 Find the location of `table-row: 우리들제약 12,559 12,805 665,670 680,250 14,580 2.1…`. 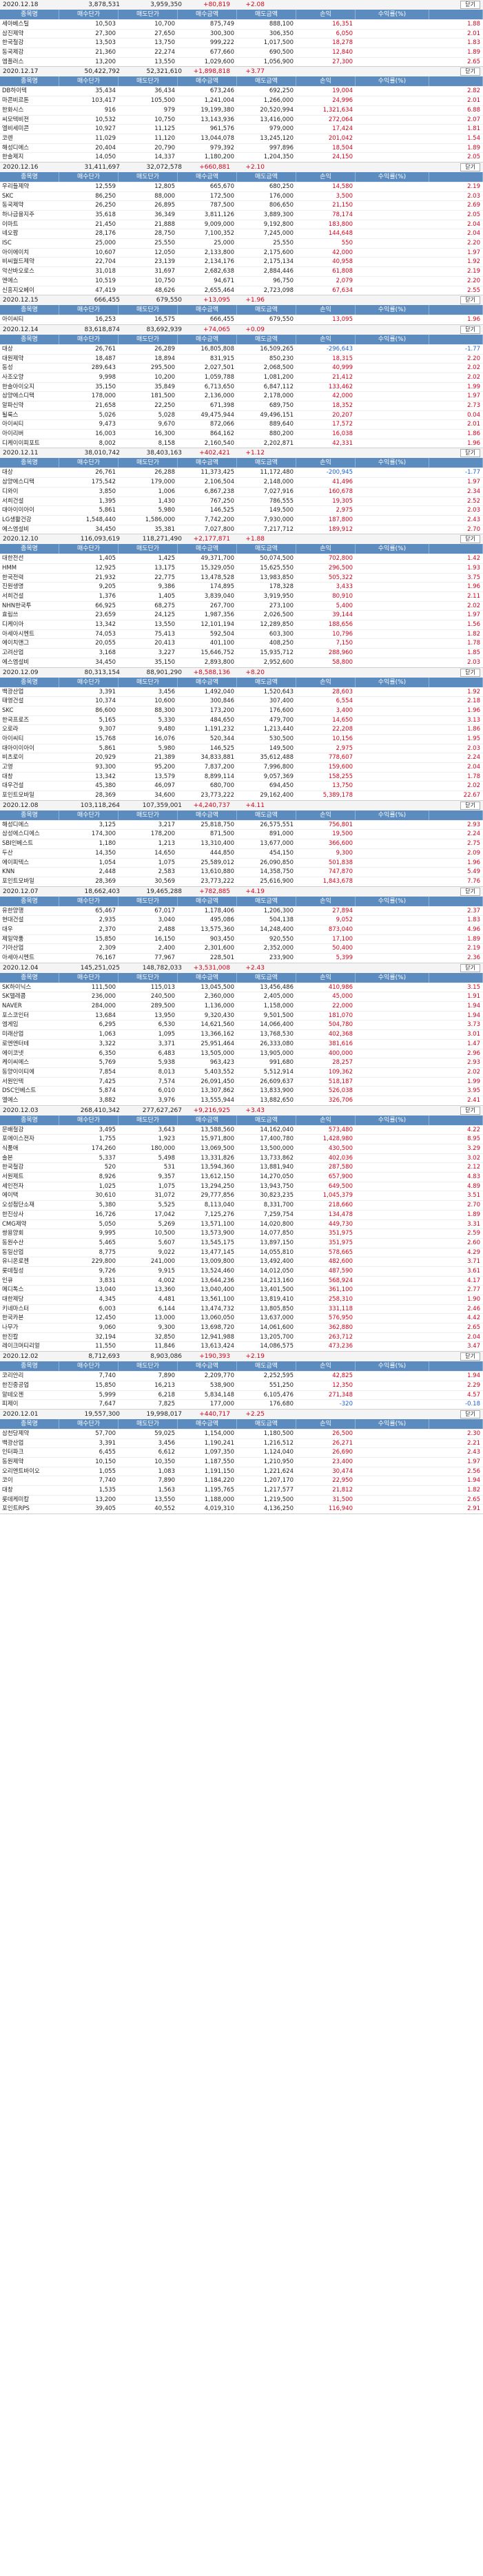

table-row: 우리들제약 12,559 12,805 665,670 680,250 14,580 2.1… is located at coordinates (241, 186).